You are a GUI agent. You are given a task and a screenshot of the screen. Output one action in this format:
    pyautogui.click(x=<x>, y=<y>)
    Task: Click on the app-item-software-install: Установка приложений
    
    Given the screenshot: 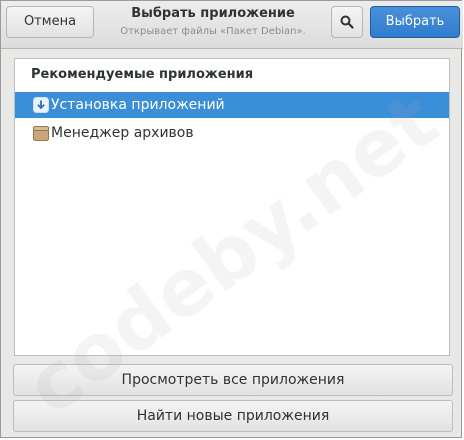 What is the action you would take?
    pyautogui.click(x=232, y=105)
    